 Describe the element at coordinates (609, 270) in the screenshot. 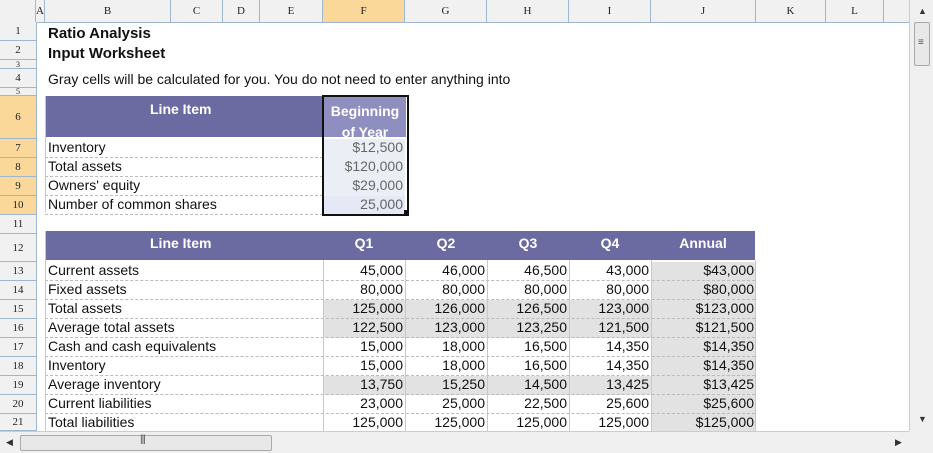

I see `table2-q4-value: 43,000` at that location.